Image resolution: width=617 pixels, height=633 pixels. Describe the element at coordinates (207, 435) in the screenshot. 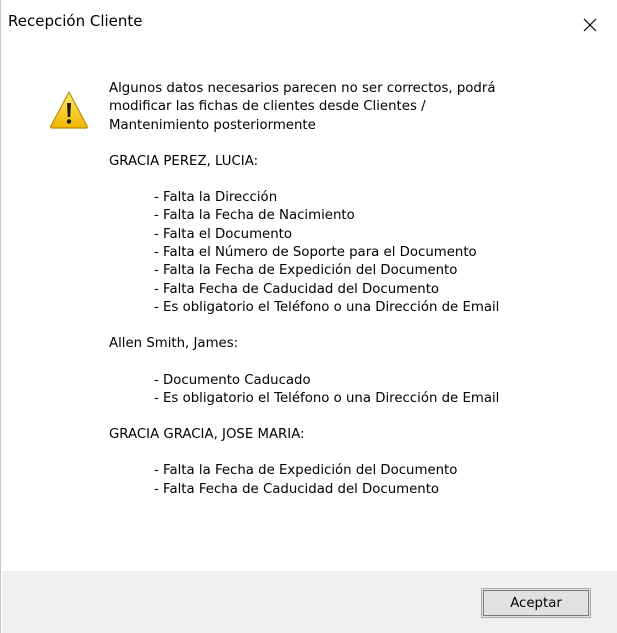

I see `client-name: GRACIA GRACIA, JOSE MARIA:` at that location.